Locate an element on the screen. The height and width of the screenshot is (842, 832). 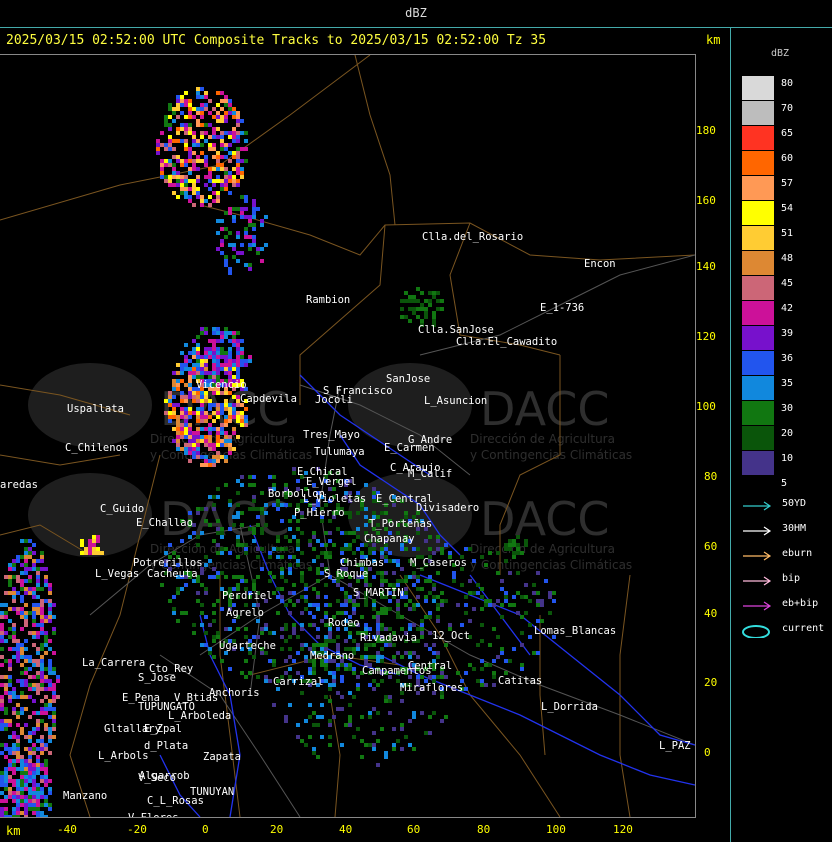
y-tick-label: 60 is located at coordinates (711, 546).